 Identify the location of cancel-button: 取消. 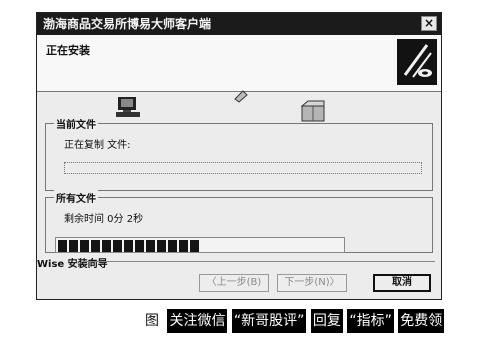
(402, 283).